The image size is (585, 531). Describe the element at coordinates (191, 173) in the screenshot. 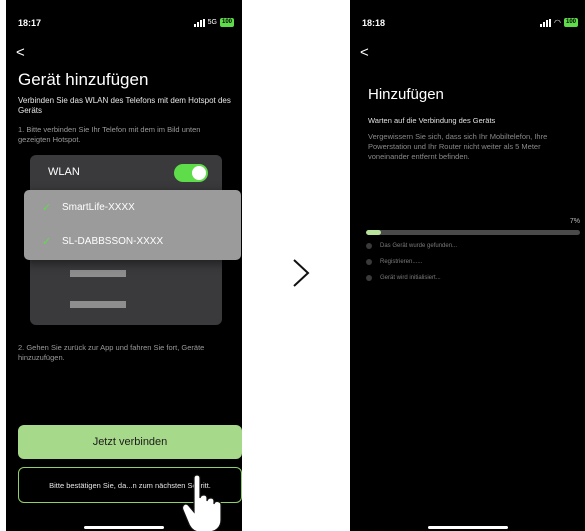

I see `wlan-toggle-icon` at that location.